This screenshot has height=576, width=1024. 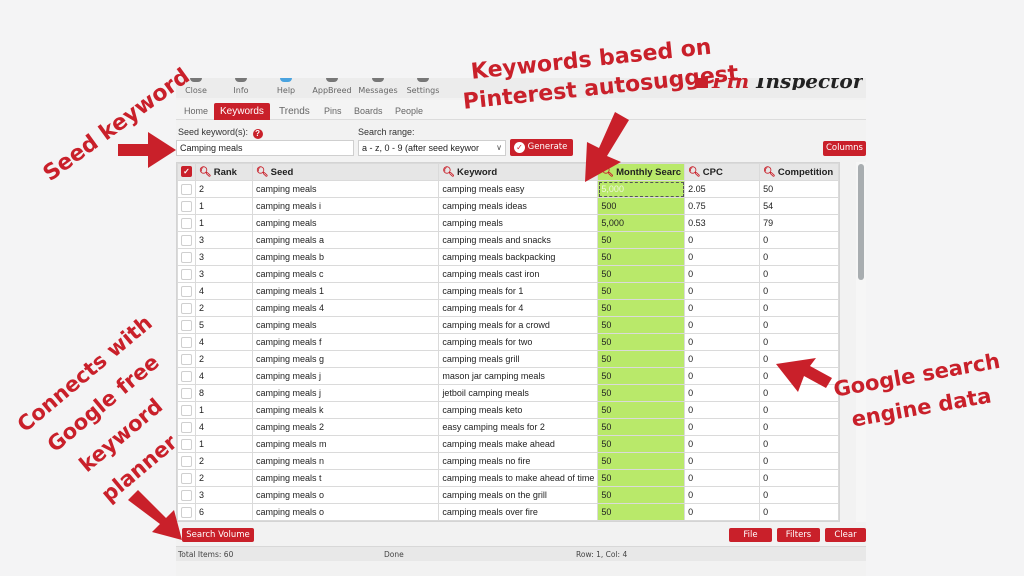 What do you see at coordinates (186, 172) in the screenshot?
I see `select-all-checkbox: ✓` at bounding box center [186, 172].